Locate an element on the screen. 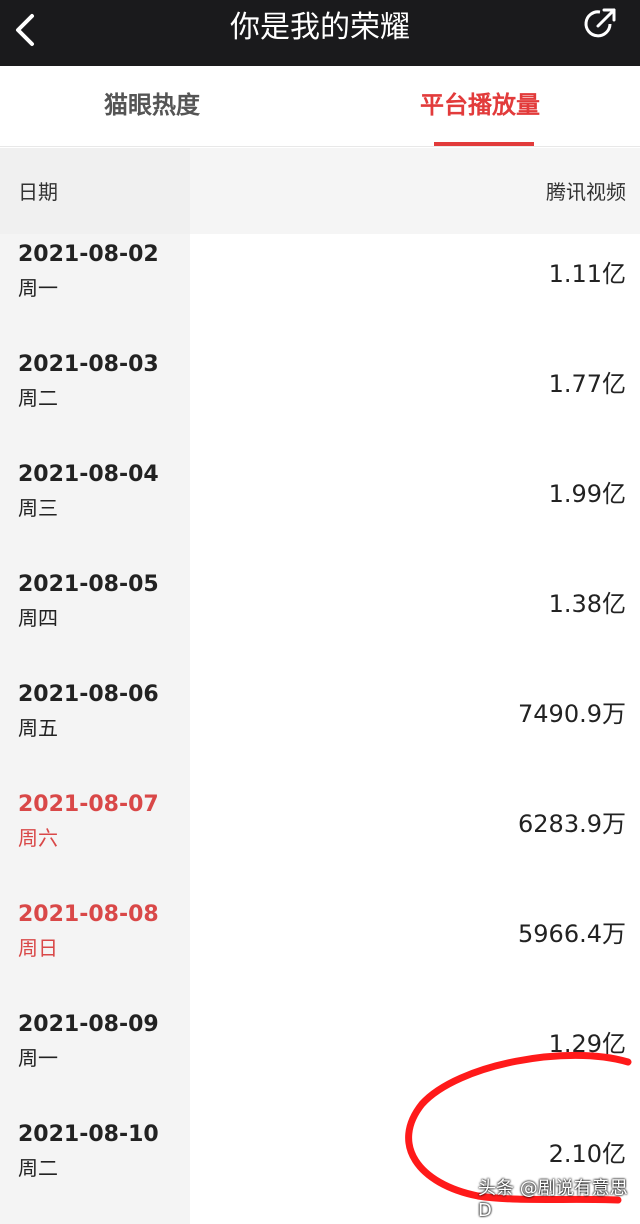 The image size is (640, 1224). row-date: 2021-08-05 is located at coordinates (88, 584).